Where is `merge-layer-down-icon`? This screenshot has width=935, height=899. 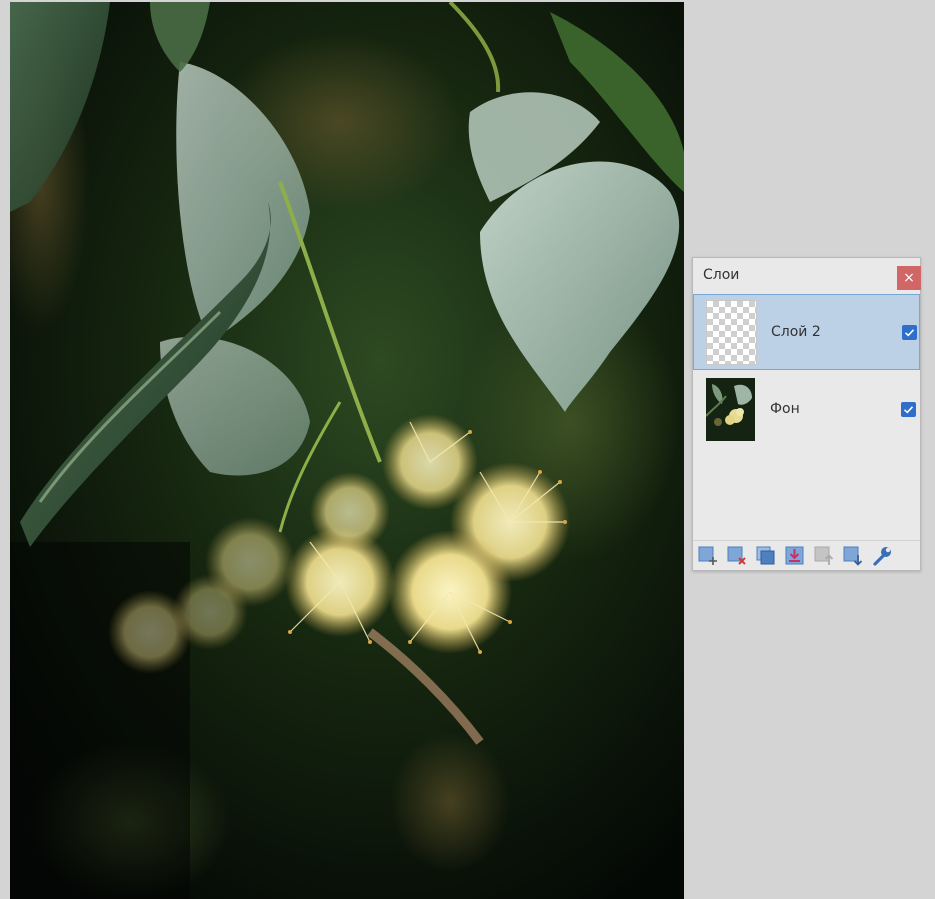
merge-layer-down-icon is located at coordinates (795, 556).